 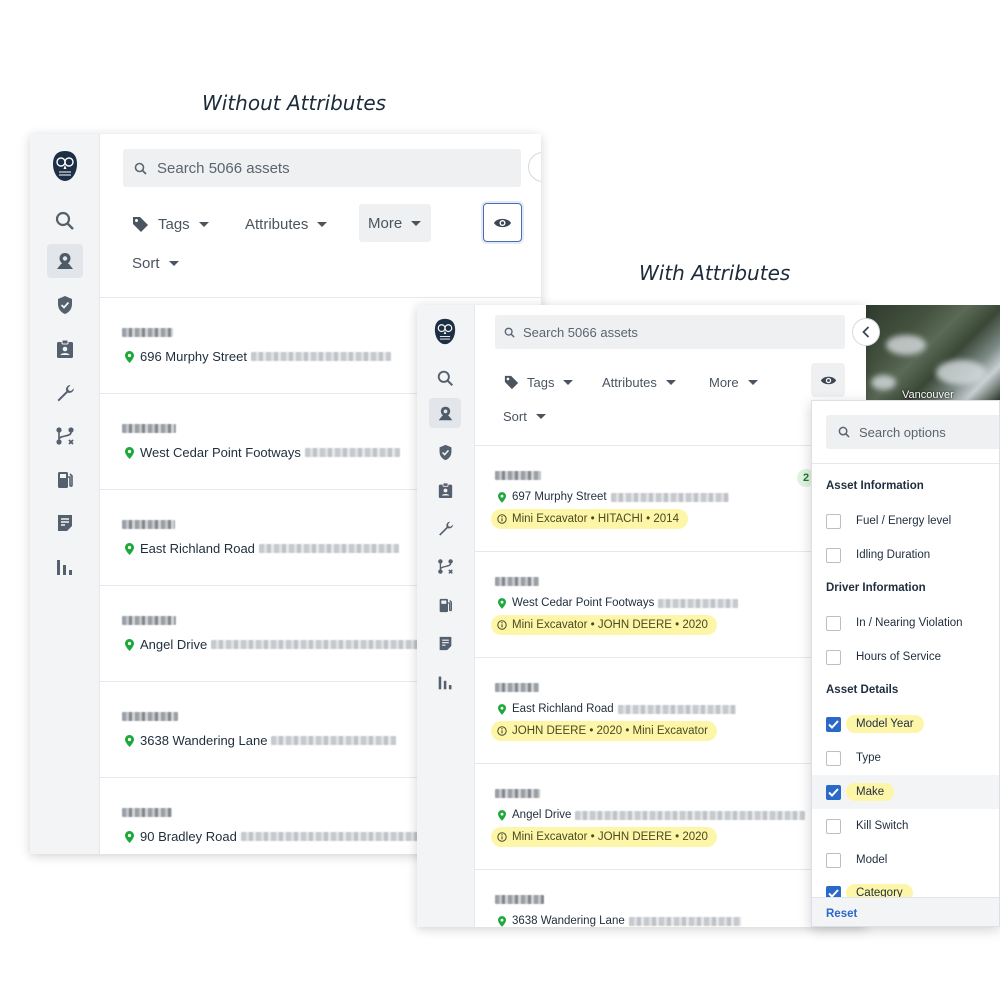 I want to click on option-in-nearing-violation: In / Nearing Violation, so click(x=905, y=623).